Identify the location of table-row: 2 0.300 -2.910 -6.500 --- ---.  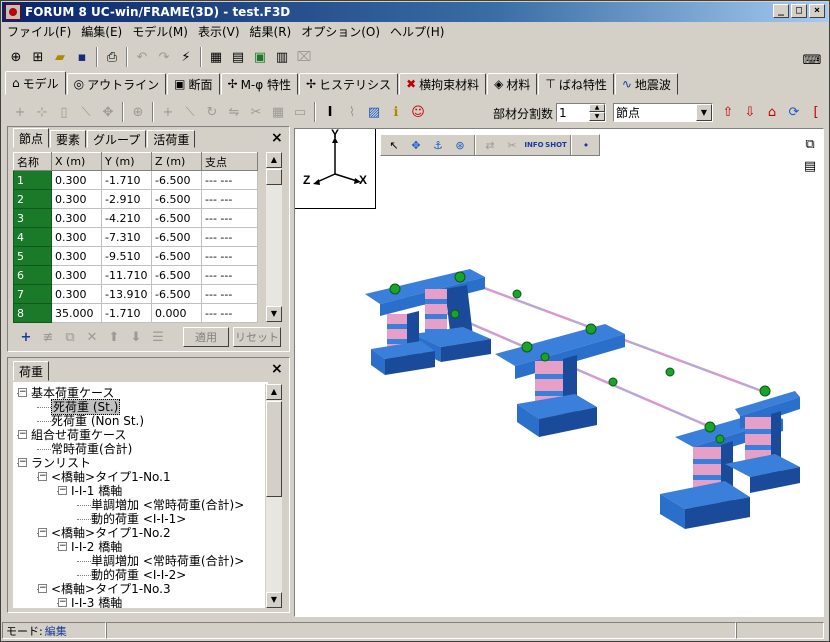
(135, 199).